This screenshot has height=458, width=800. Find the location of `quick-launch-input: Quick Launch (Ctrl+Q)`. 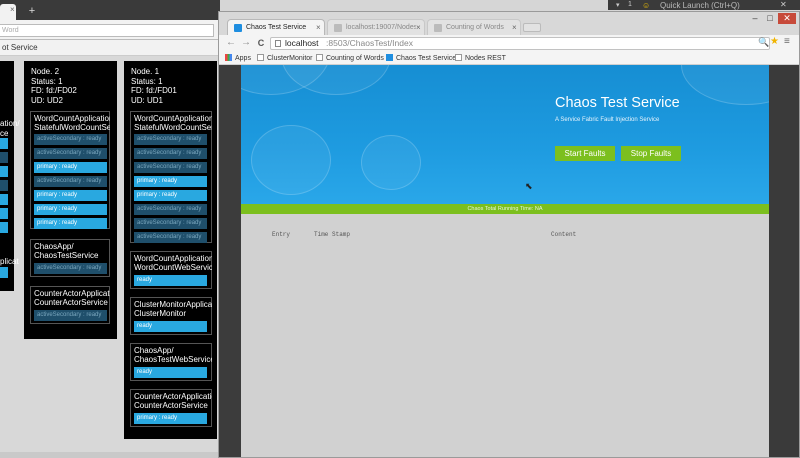

quick-launch-input: Quick Launch (Ctrl+Q) is located at coordinates (700, 5).